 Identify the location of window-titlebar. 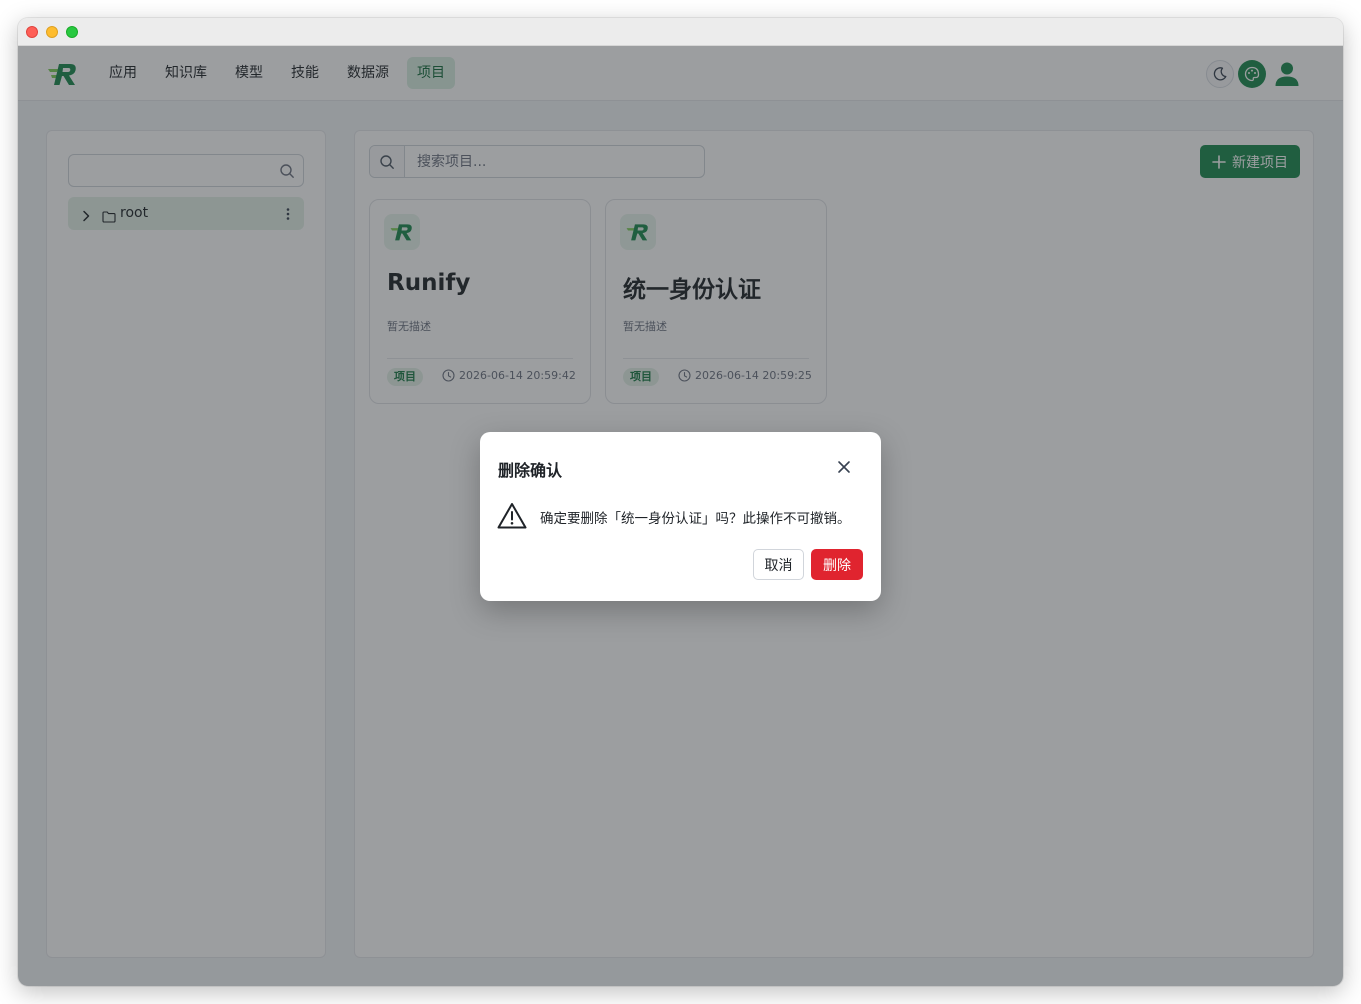
(680, 32).